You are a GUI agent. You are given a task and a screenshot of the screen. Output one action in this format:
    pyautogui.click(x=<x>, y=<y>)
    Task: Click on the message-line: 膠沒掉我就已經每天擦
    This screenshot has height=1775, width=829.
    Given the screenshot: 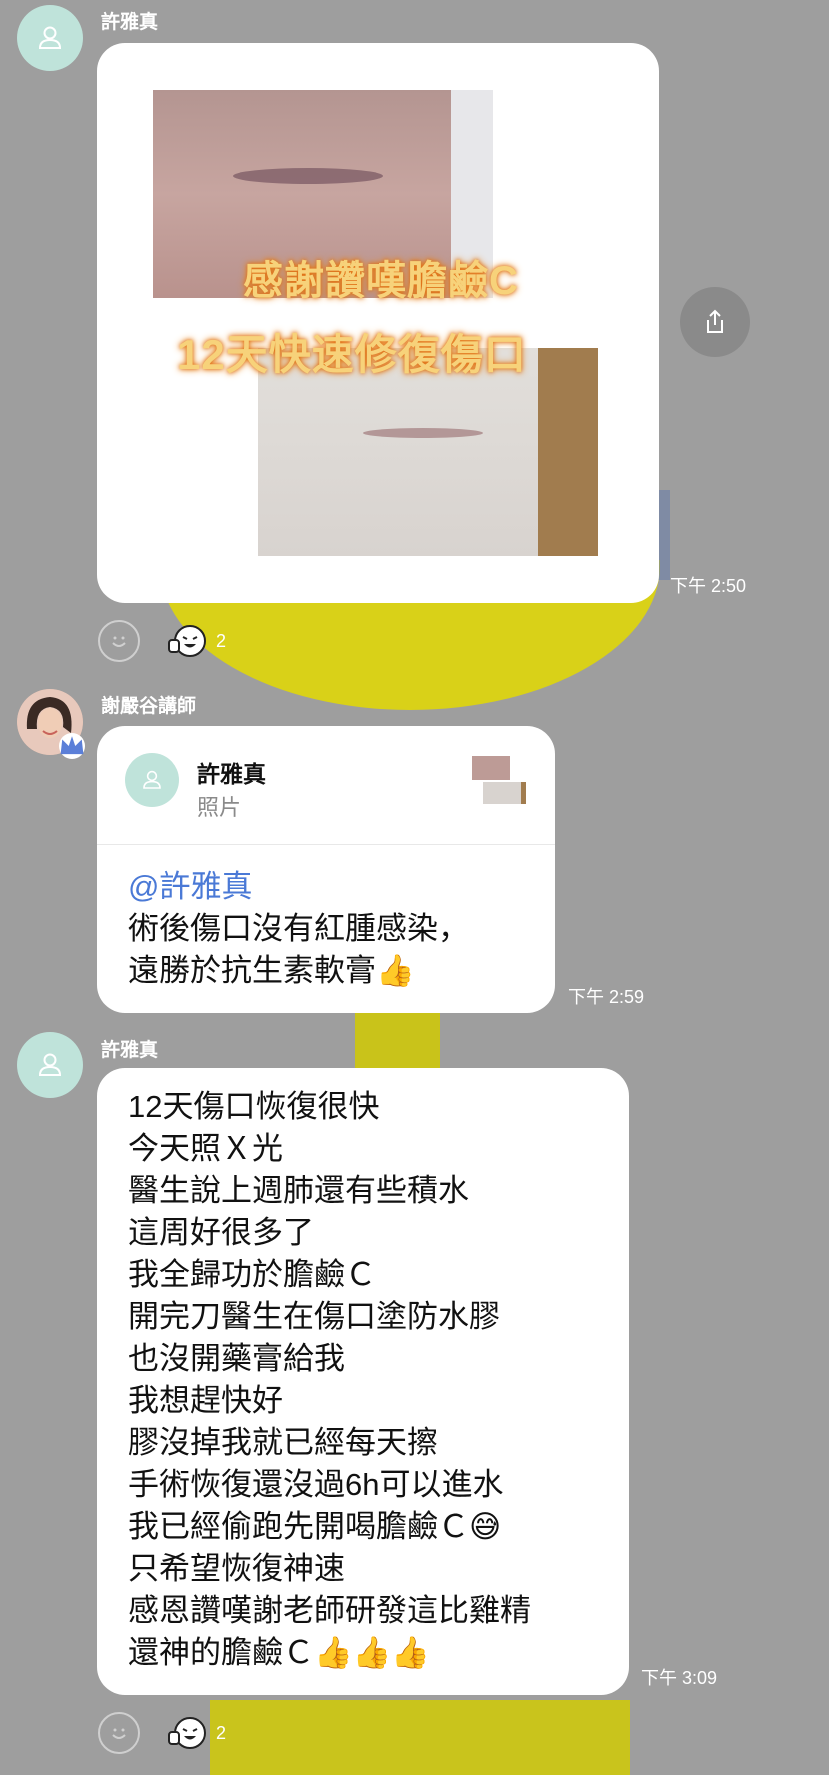 What is the action you would take?
    pyautogui.click(x=283, y=1442)
    